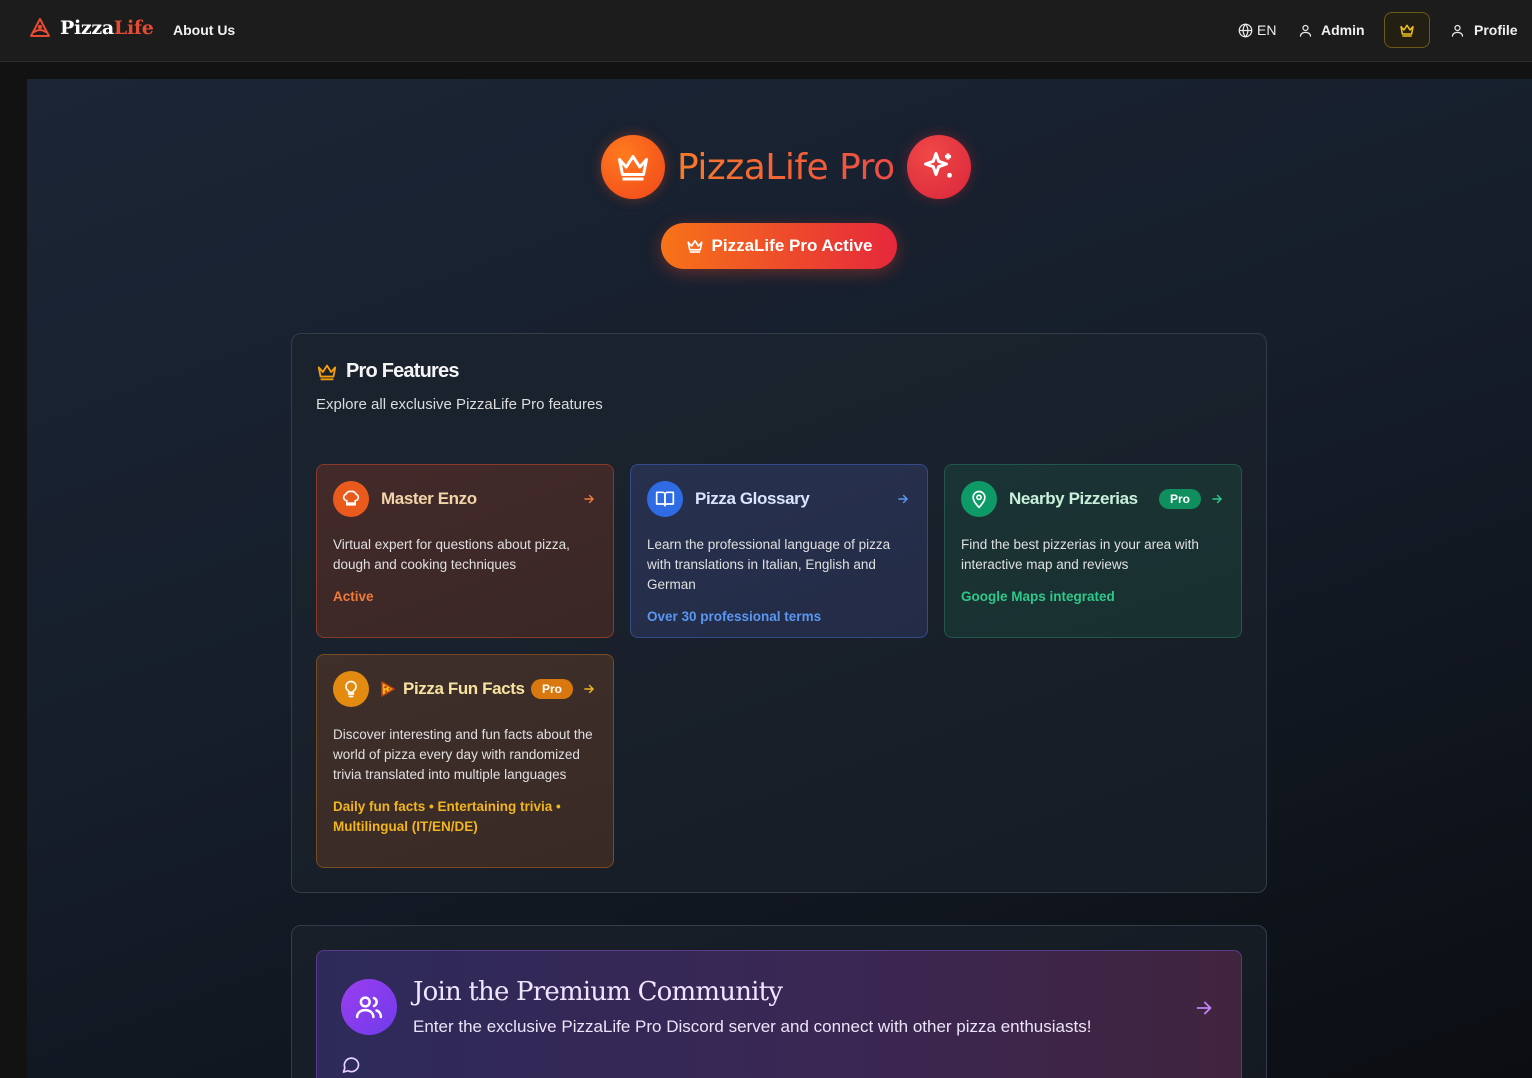 The height and width of the screenshot is (1078, 1532). I want to click on community-title: Join the Premium Community, so click(598, 992).